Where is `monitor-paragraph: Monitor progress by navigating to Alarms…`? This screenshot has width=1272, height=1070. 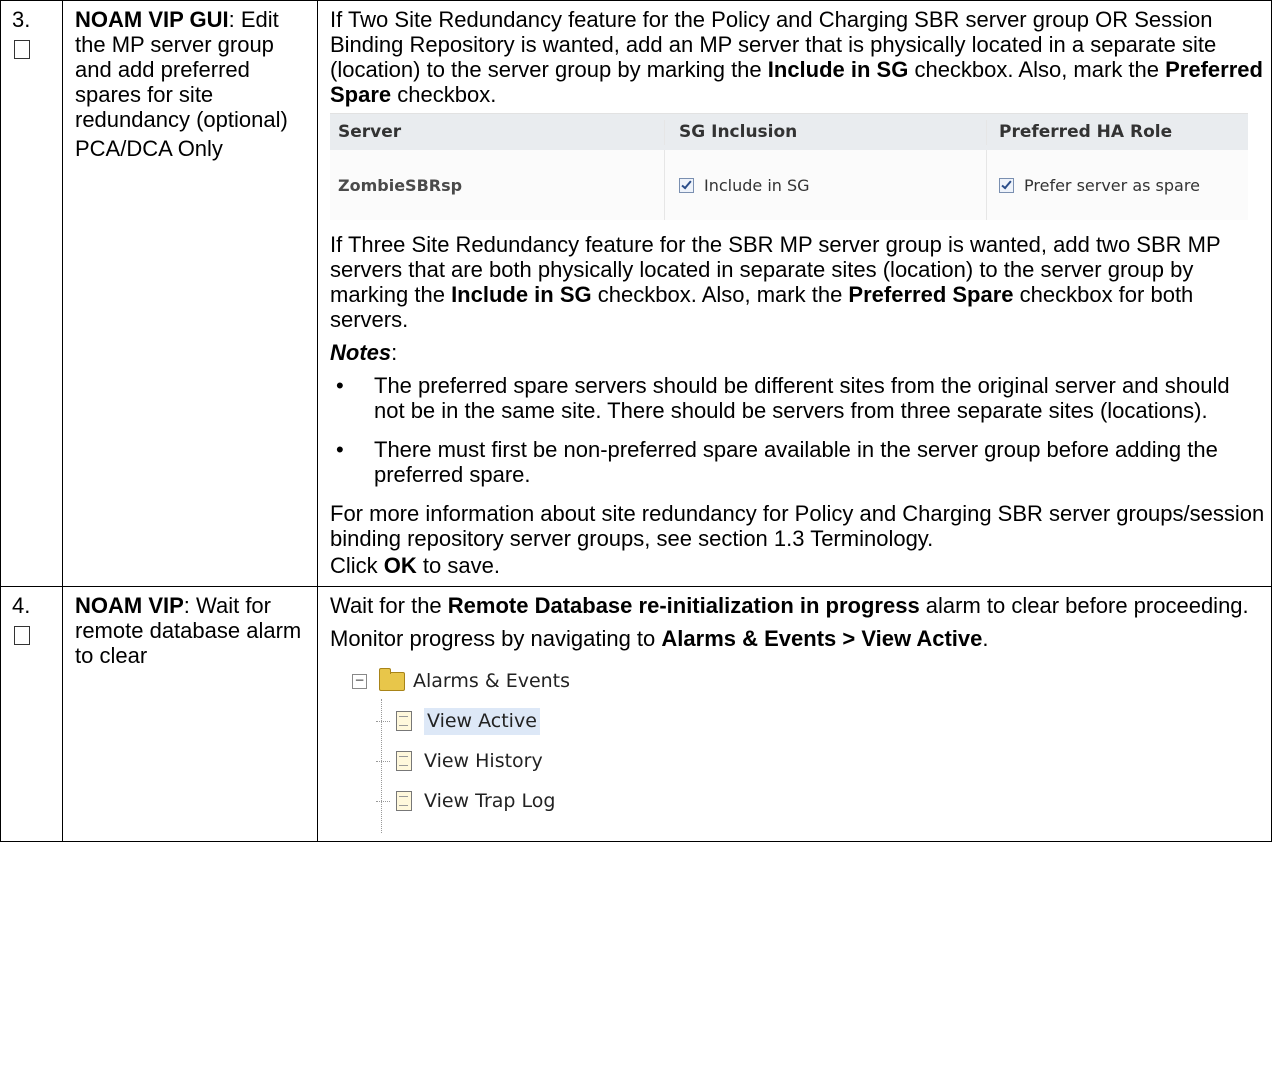 monitor-paragraph: Monitor progress by navigating to Alarms… is located at coordinates (797, 638).